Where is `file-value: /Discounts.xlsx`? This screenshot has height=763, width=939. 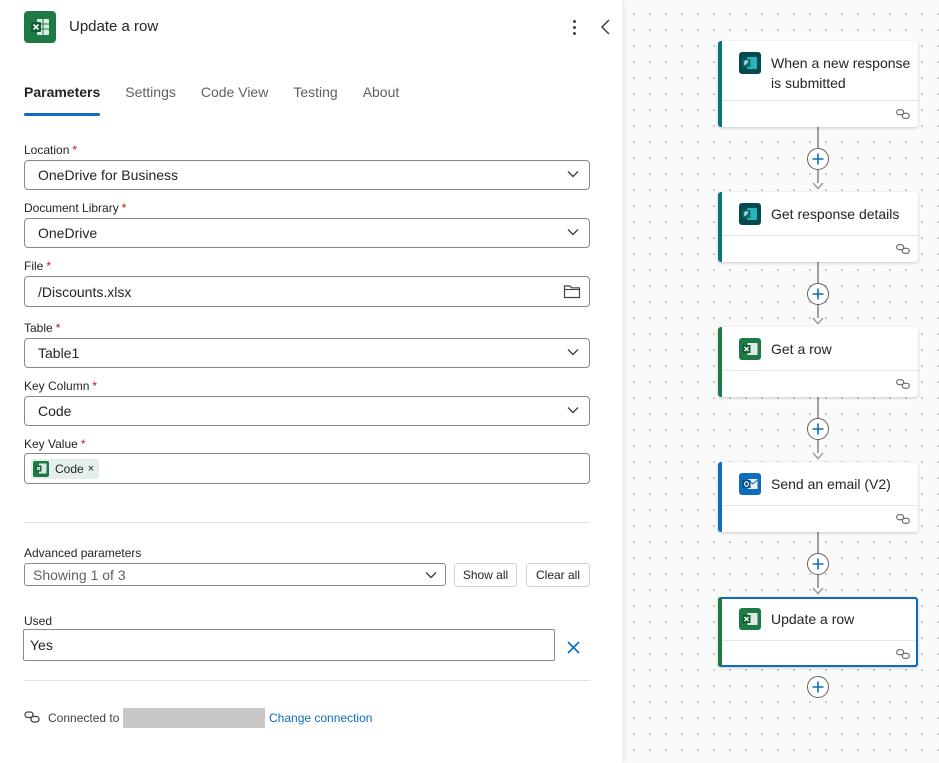
file-value: /Discounts.xlsx is located at coordinates (85, 291).